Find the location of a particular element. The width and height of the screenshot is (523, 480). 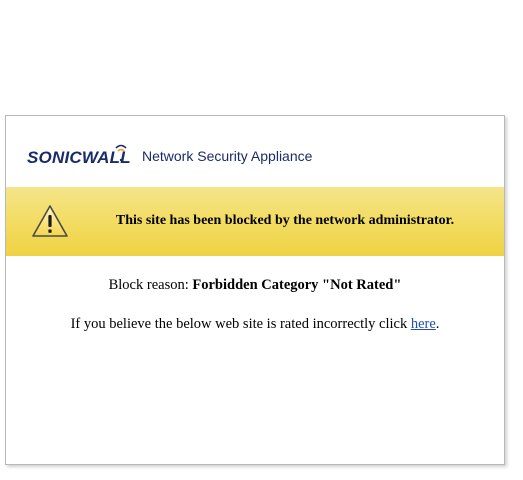

block-reason-value: Forbidden Category "Not Rated" is located at coordinates (297, 285).